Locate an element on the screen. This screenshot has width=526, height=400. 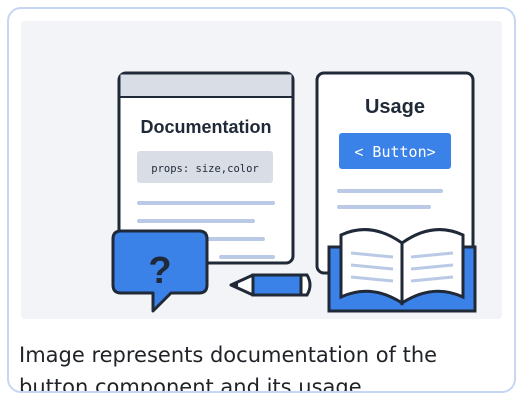
question-mark: ? is located at coordinates (159, 271).